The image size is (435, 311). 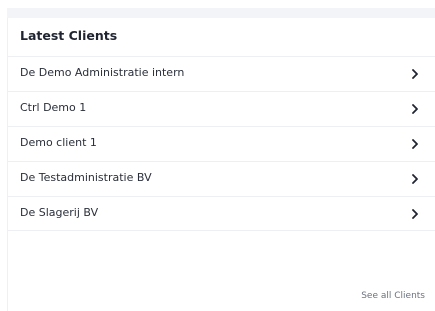 What do you see at coordinates (393, 296) in the screenshot?
I see `see-all-clients-link: See all Clients` at bounding box center [393, 296].